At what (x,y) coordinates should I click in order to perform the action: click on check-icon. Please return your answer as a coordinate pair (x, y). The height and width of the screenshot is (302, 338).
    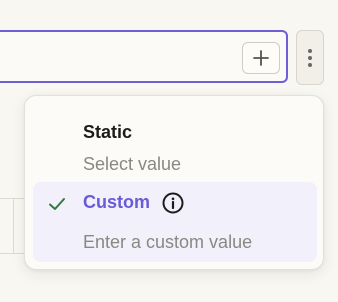
    Looking at the image, I should click on (57, 204).